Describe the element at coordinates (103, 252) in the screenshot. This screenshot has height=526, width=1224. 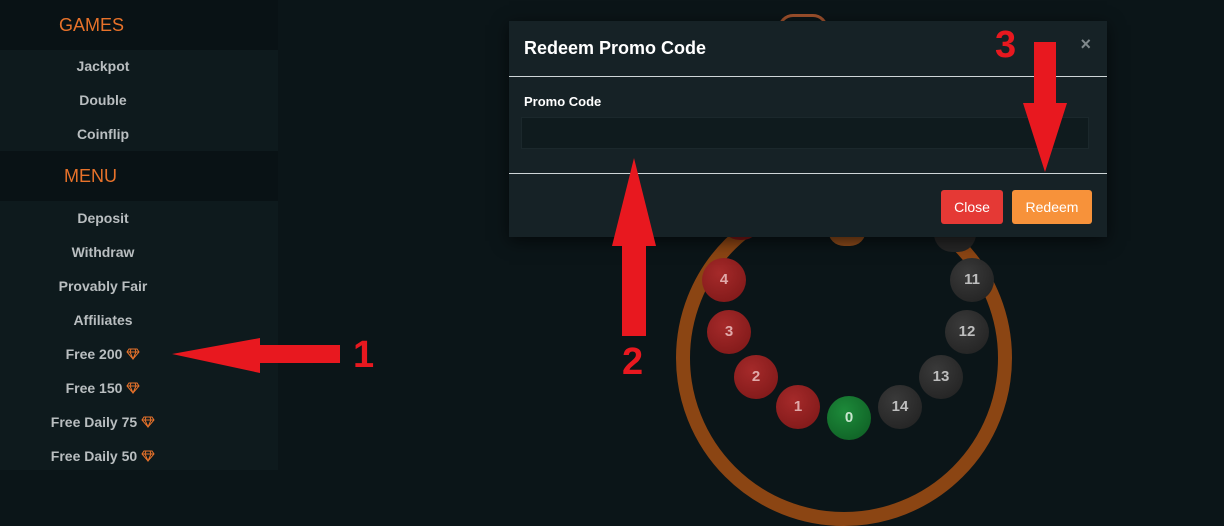
I see `nav-item-withdraw: Withdraw` at that location.